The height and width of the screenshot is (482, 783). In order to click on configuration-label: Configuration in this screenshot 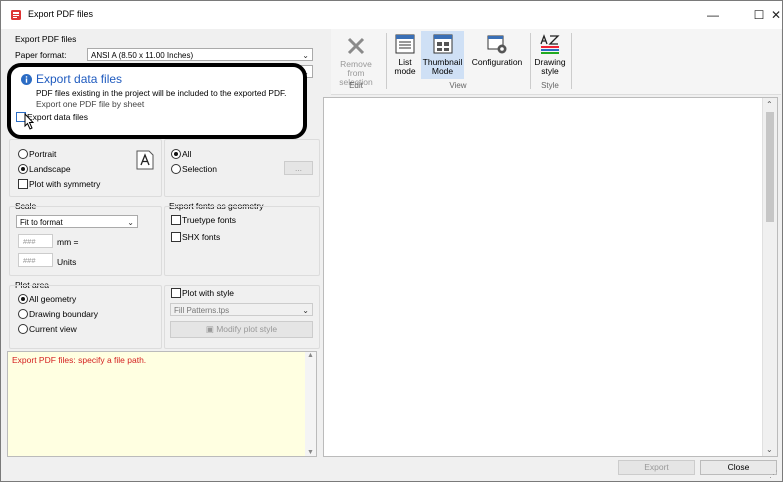, I will do `click(497, 62)`.